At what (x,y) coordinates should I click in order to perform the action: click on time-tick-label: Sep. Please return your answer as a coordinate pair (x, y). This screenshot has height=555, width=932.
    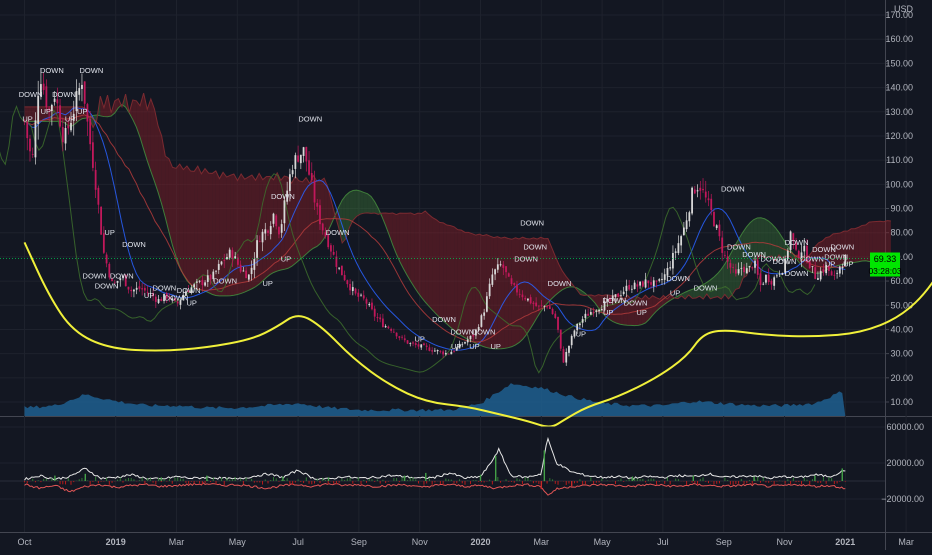
    Looking at the image, I should click on (724, 542).